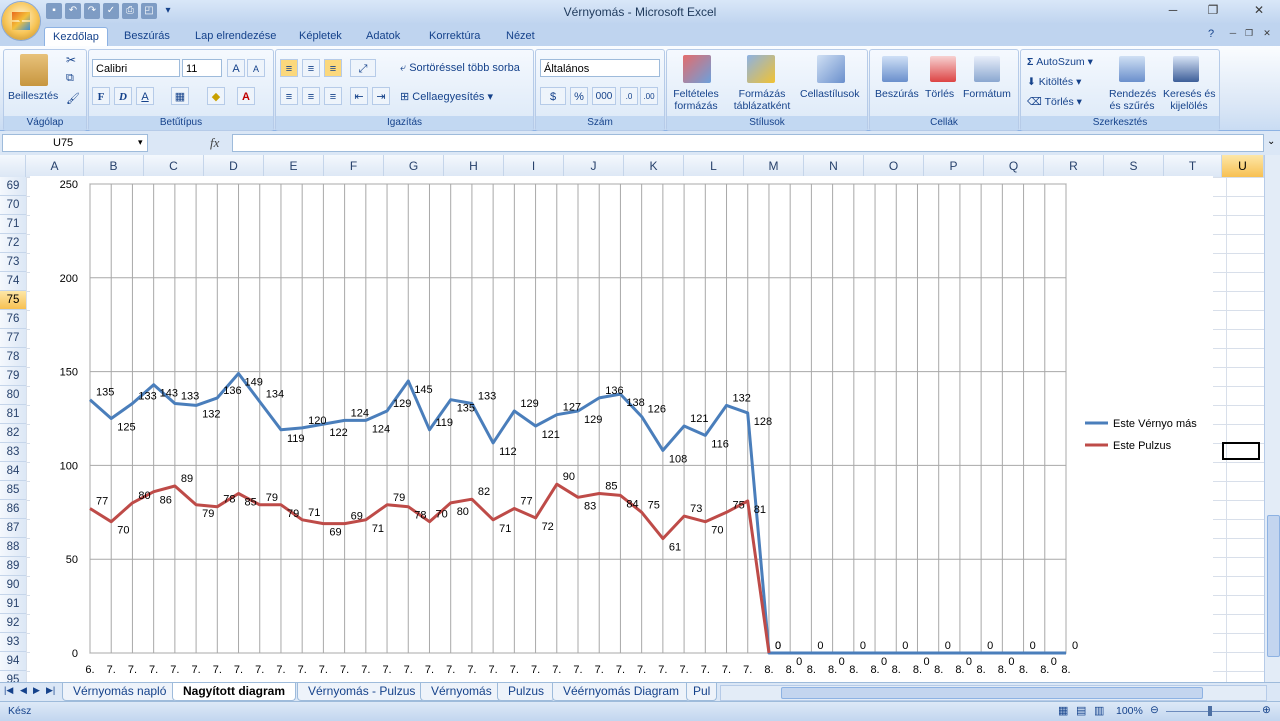 This screenshot has width=1280, height=721. Describe the element at coordinates (75, 143) in the screenshot. I see `name-box: U75` at that location.